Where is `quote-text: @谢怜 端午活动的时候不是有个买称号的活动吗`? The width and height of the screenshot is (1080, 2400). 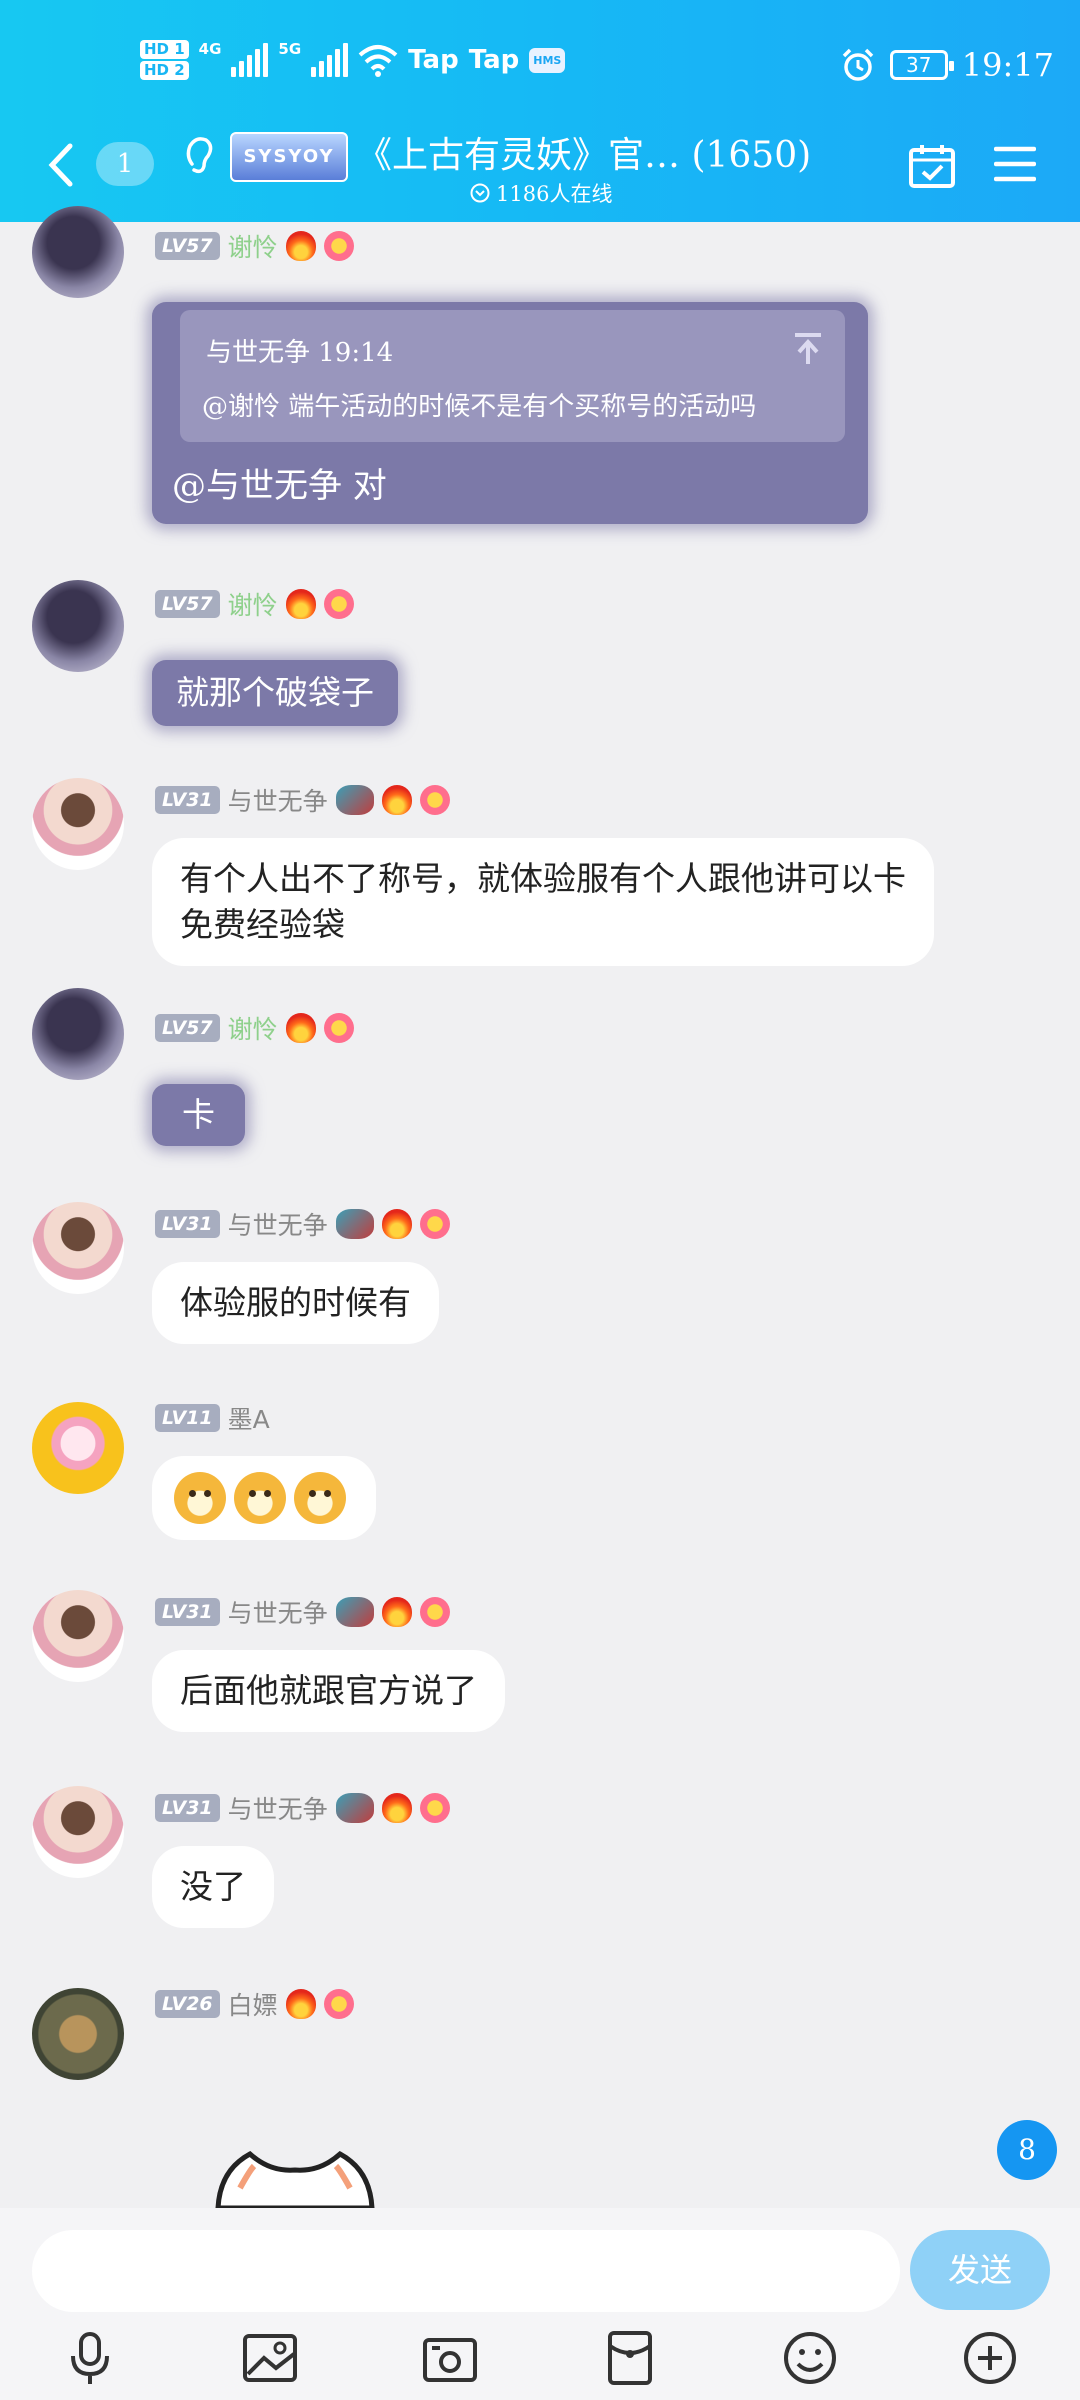
quote-text: @谢怜 端午活动的时候不是有个买称号的活动吗 is located at coordinates (479, 407).